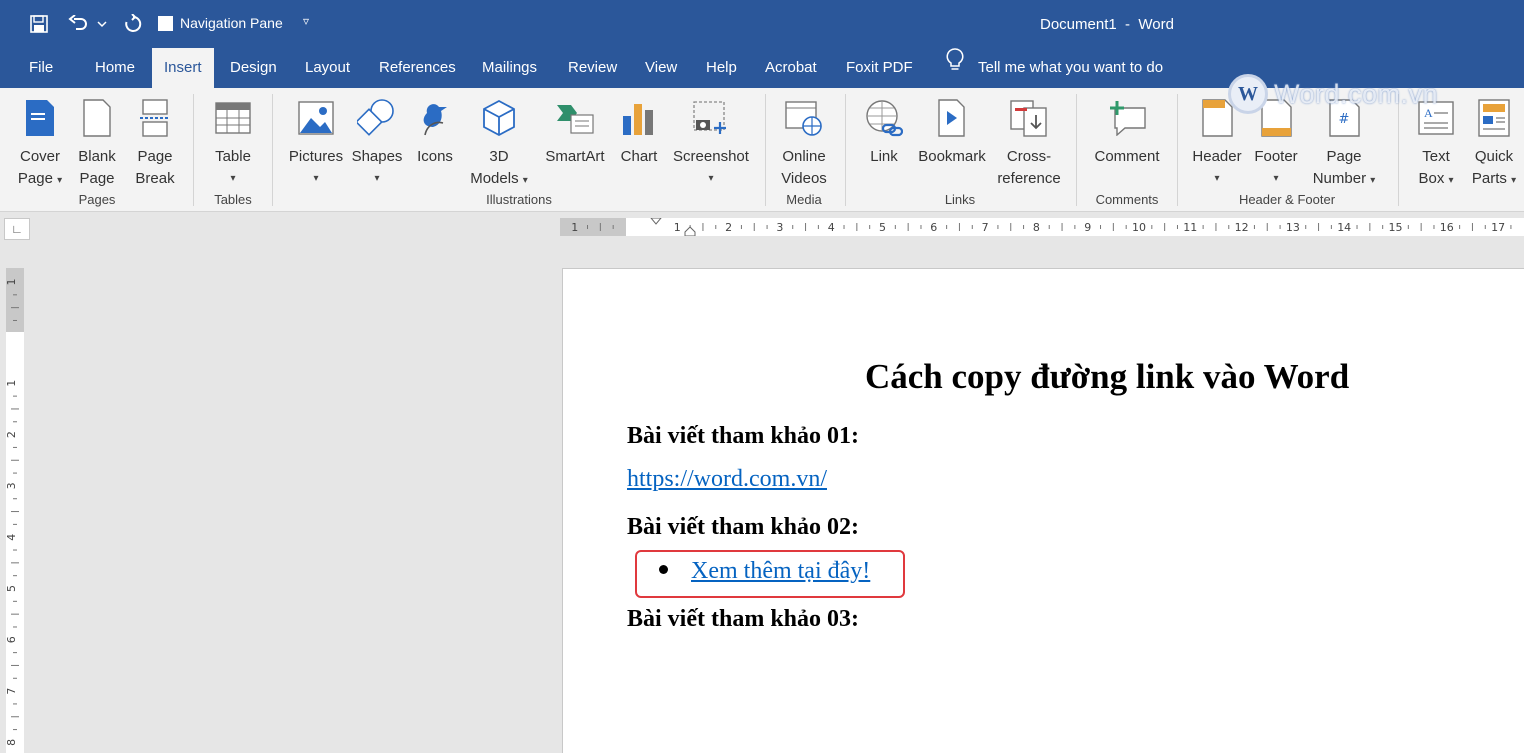  I want to click on tab-insert: Insert, so click(183, 68).